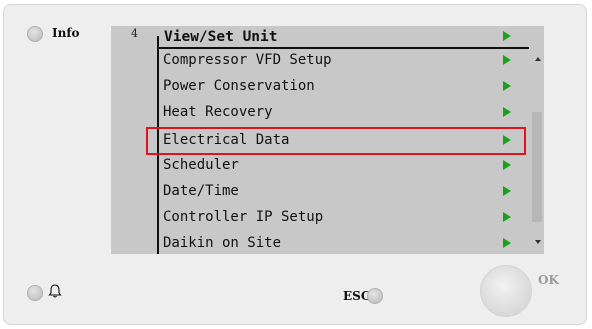  What do you see at coordinates (239, 86) in the screenshot?
I see `menu-item-label: Power Conservation` at bounding box center [239, 86].